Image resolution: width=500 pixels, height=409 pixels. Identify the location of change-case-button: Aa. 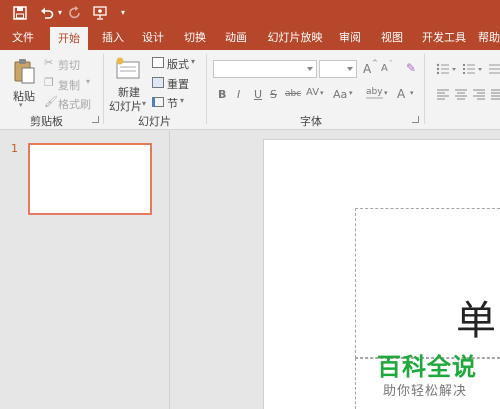
(340, 94).